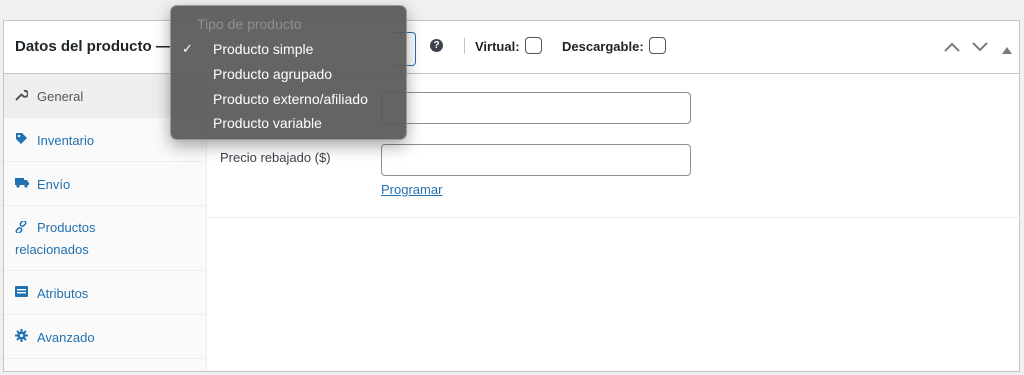 This screenshot has width=1024, height=375. Describe the element at coordinates (60, 96) in the screenshot. I see `tab-general-label: General` at that location.